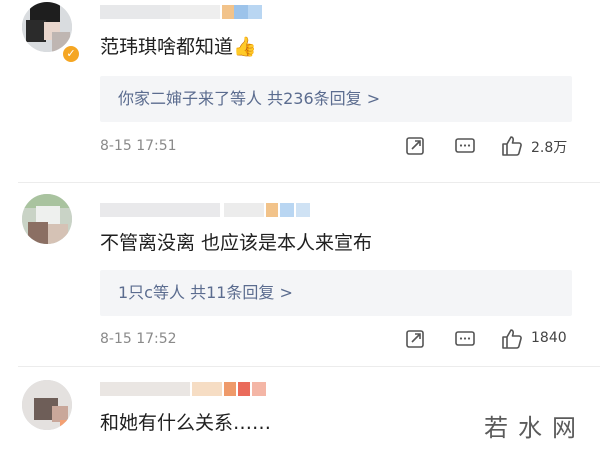 The height and width of the screenshot is (449, 600). Describe the element at coordinates (71, 54) in the screenshot. I see `verified-badge-icon: ✓` at that location.